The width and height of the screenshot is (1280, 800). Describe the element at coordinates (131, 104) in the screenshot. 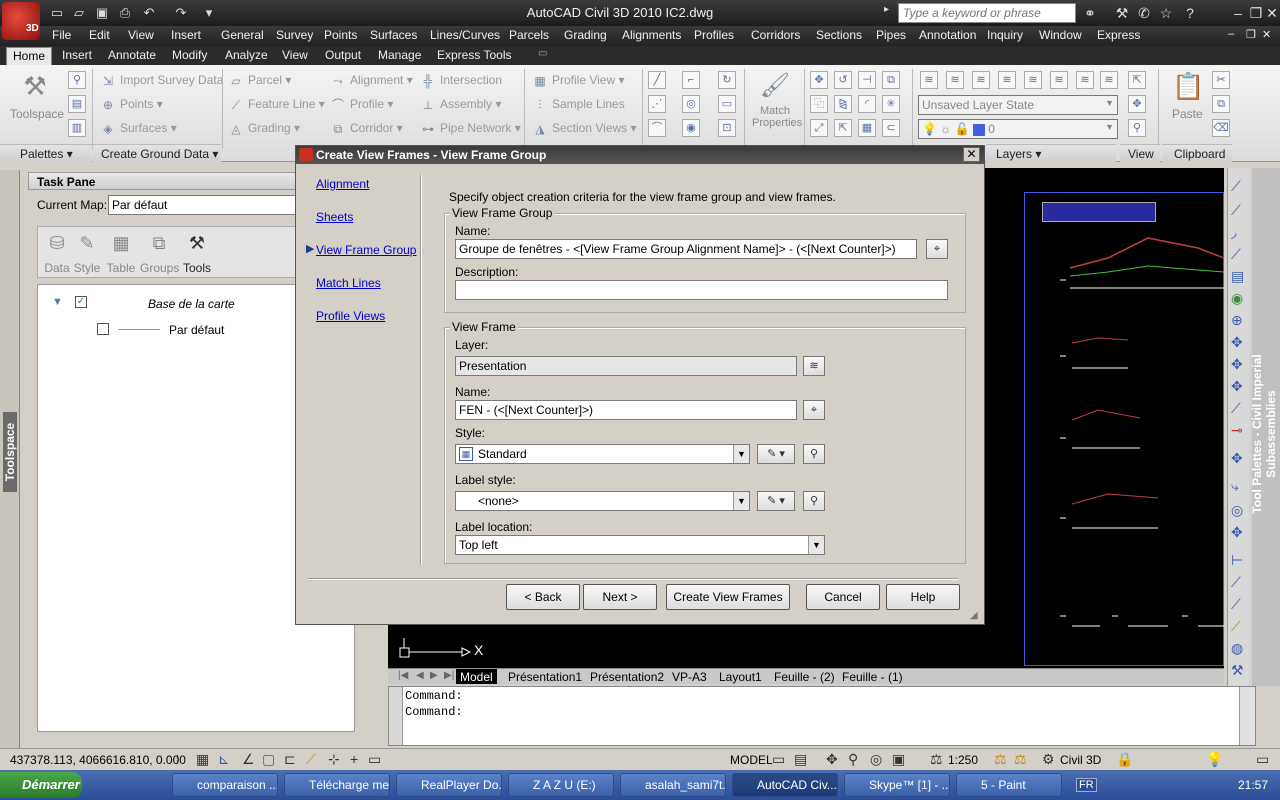

I see `points-button: ⊕ Points ▾` at that location.